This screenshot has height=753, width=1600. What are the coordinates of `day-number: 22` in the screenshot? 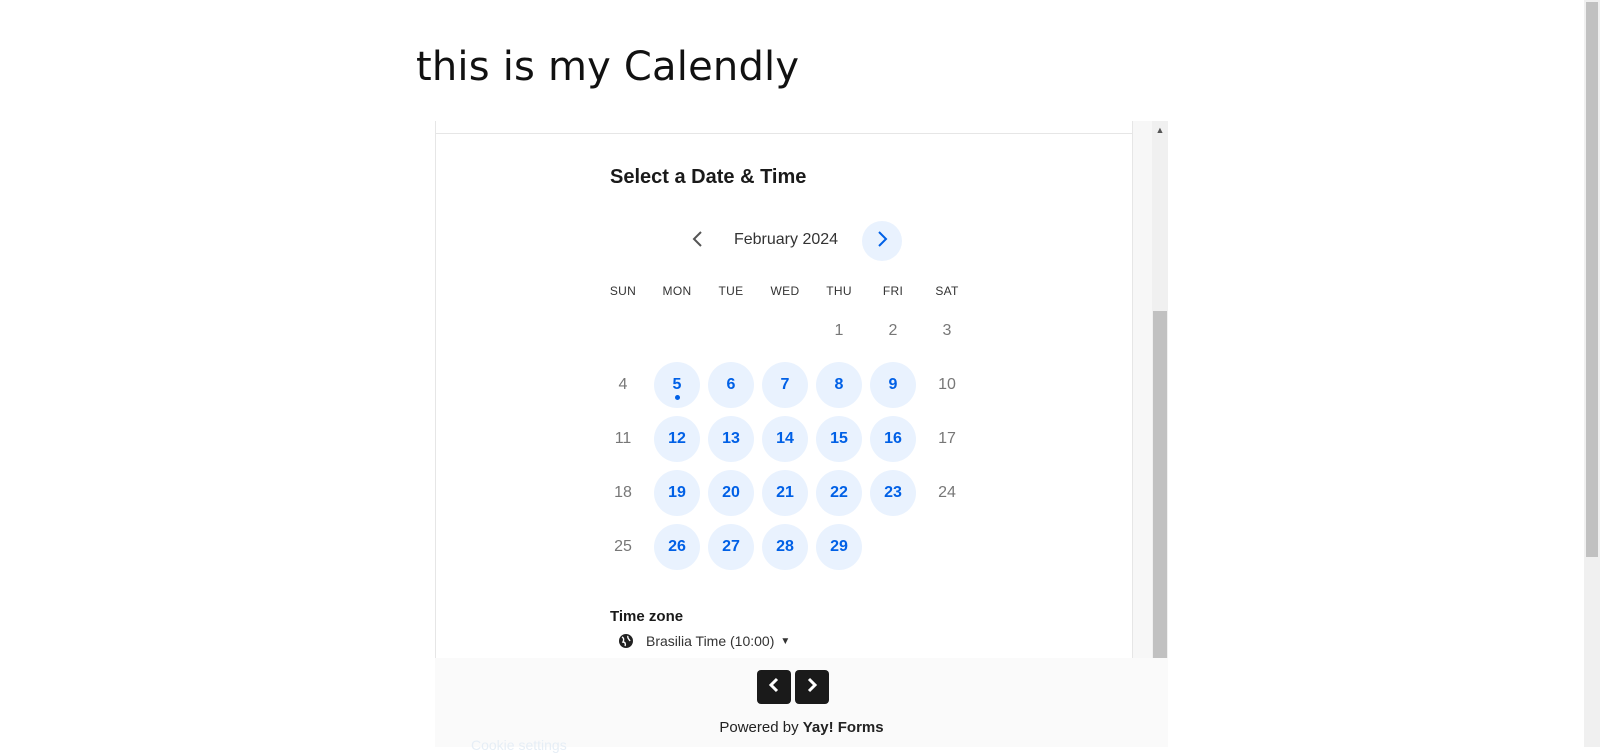 It's located at (839, 492).